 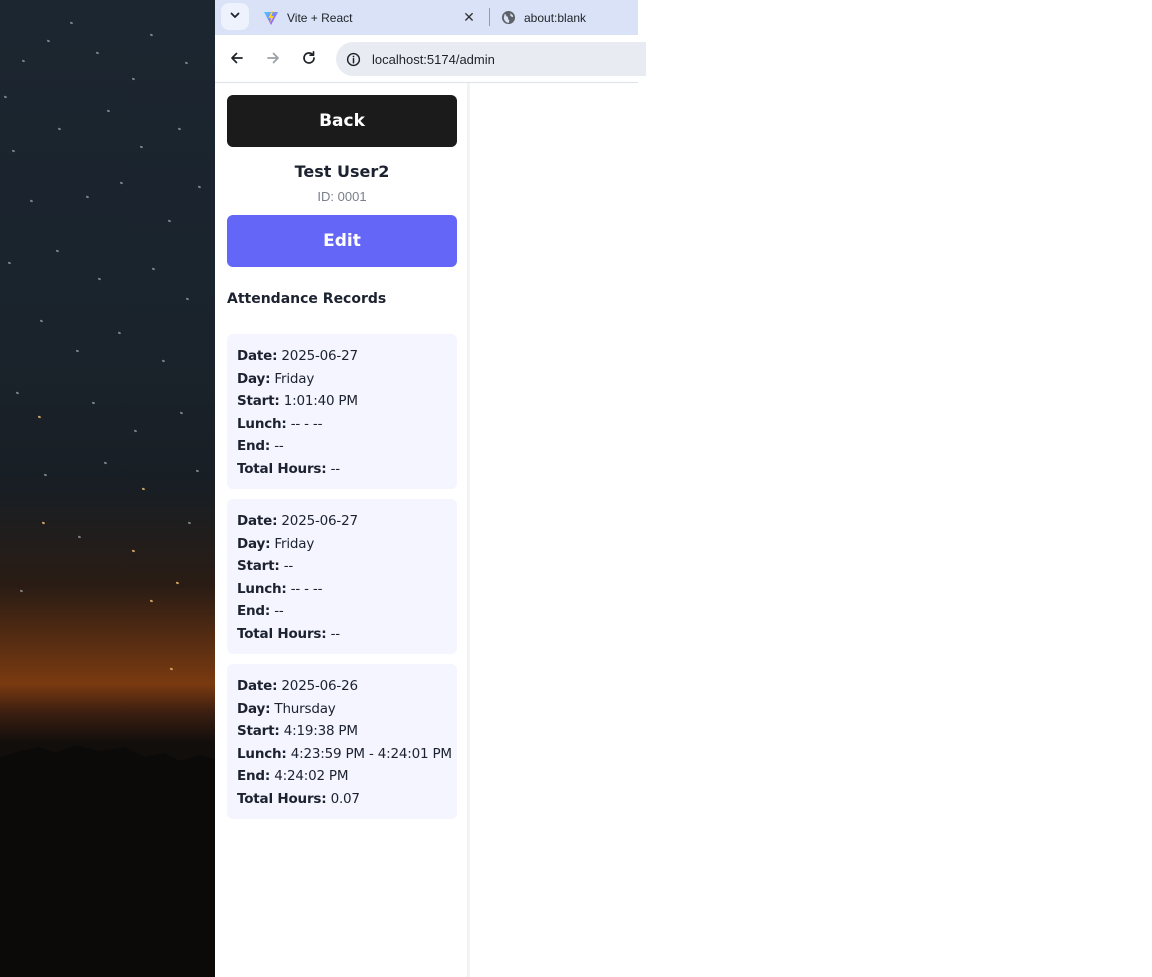 What do you see at coordinates (555, 17) in the screenshot?
I see `tab-title: about:blank` at bounding box center [555, 17].